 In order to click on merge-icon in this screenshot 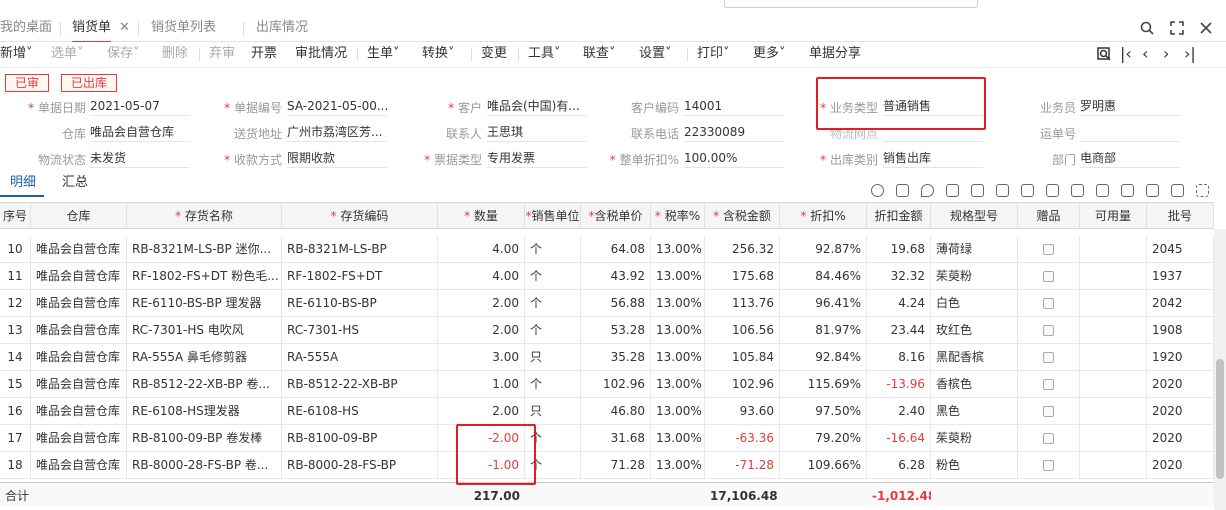, I will do `click(1077, 190)`.